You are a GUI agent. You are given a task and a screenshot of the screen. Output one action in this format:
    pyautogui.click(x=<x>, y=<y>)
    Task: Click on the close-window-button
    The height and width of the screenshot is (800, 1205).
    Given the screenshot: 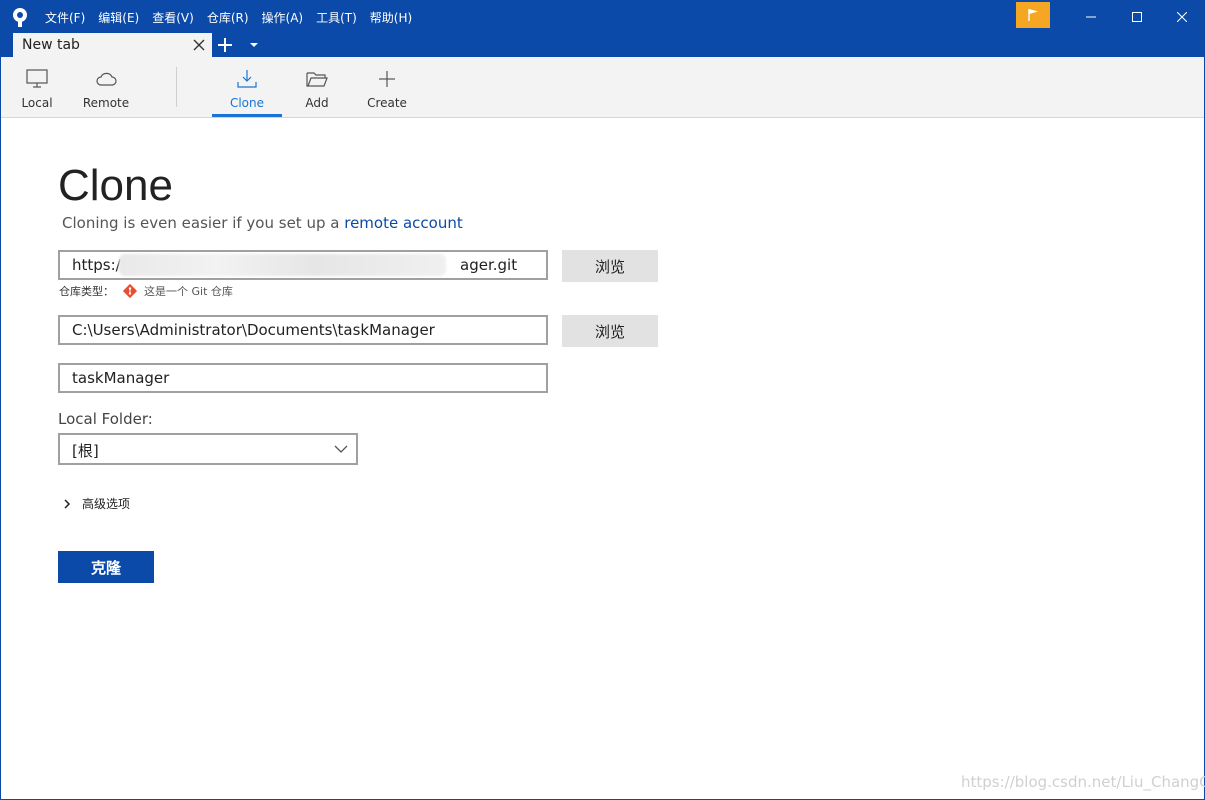 What is the action you would take?
    pyautogui.click(x=1182, y=17)
    